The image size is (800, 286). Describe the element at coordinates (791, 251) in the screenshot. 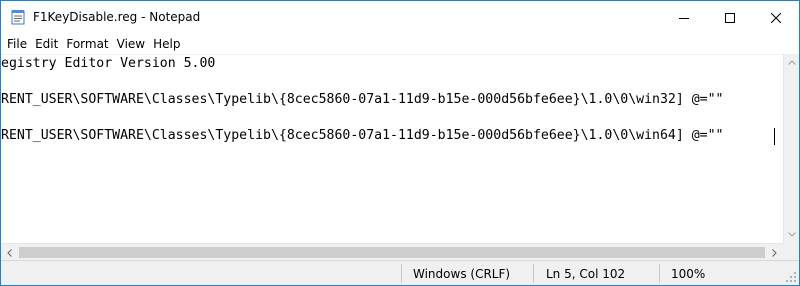

I see `scrollbar-corner` at that location.